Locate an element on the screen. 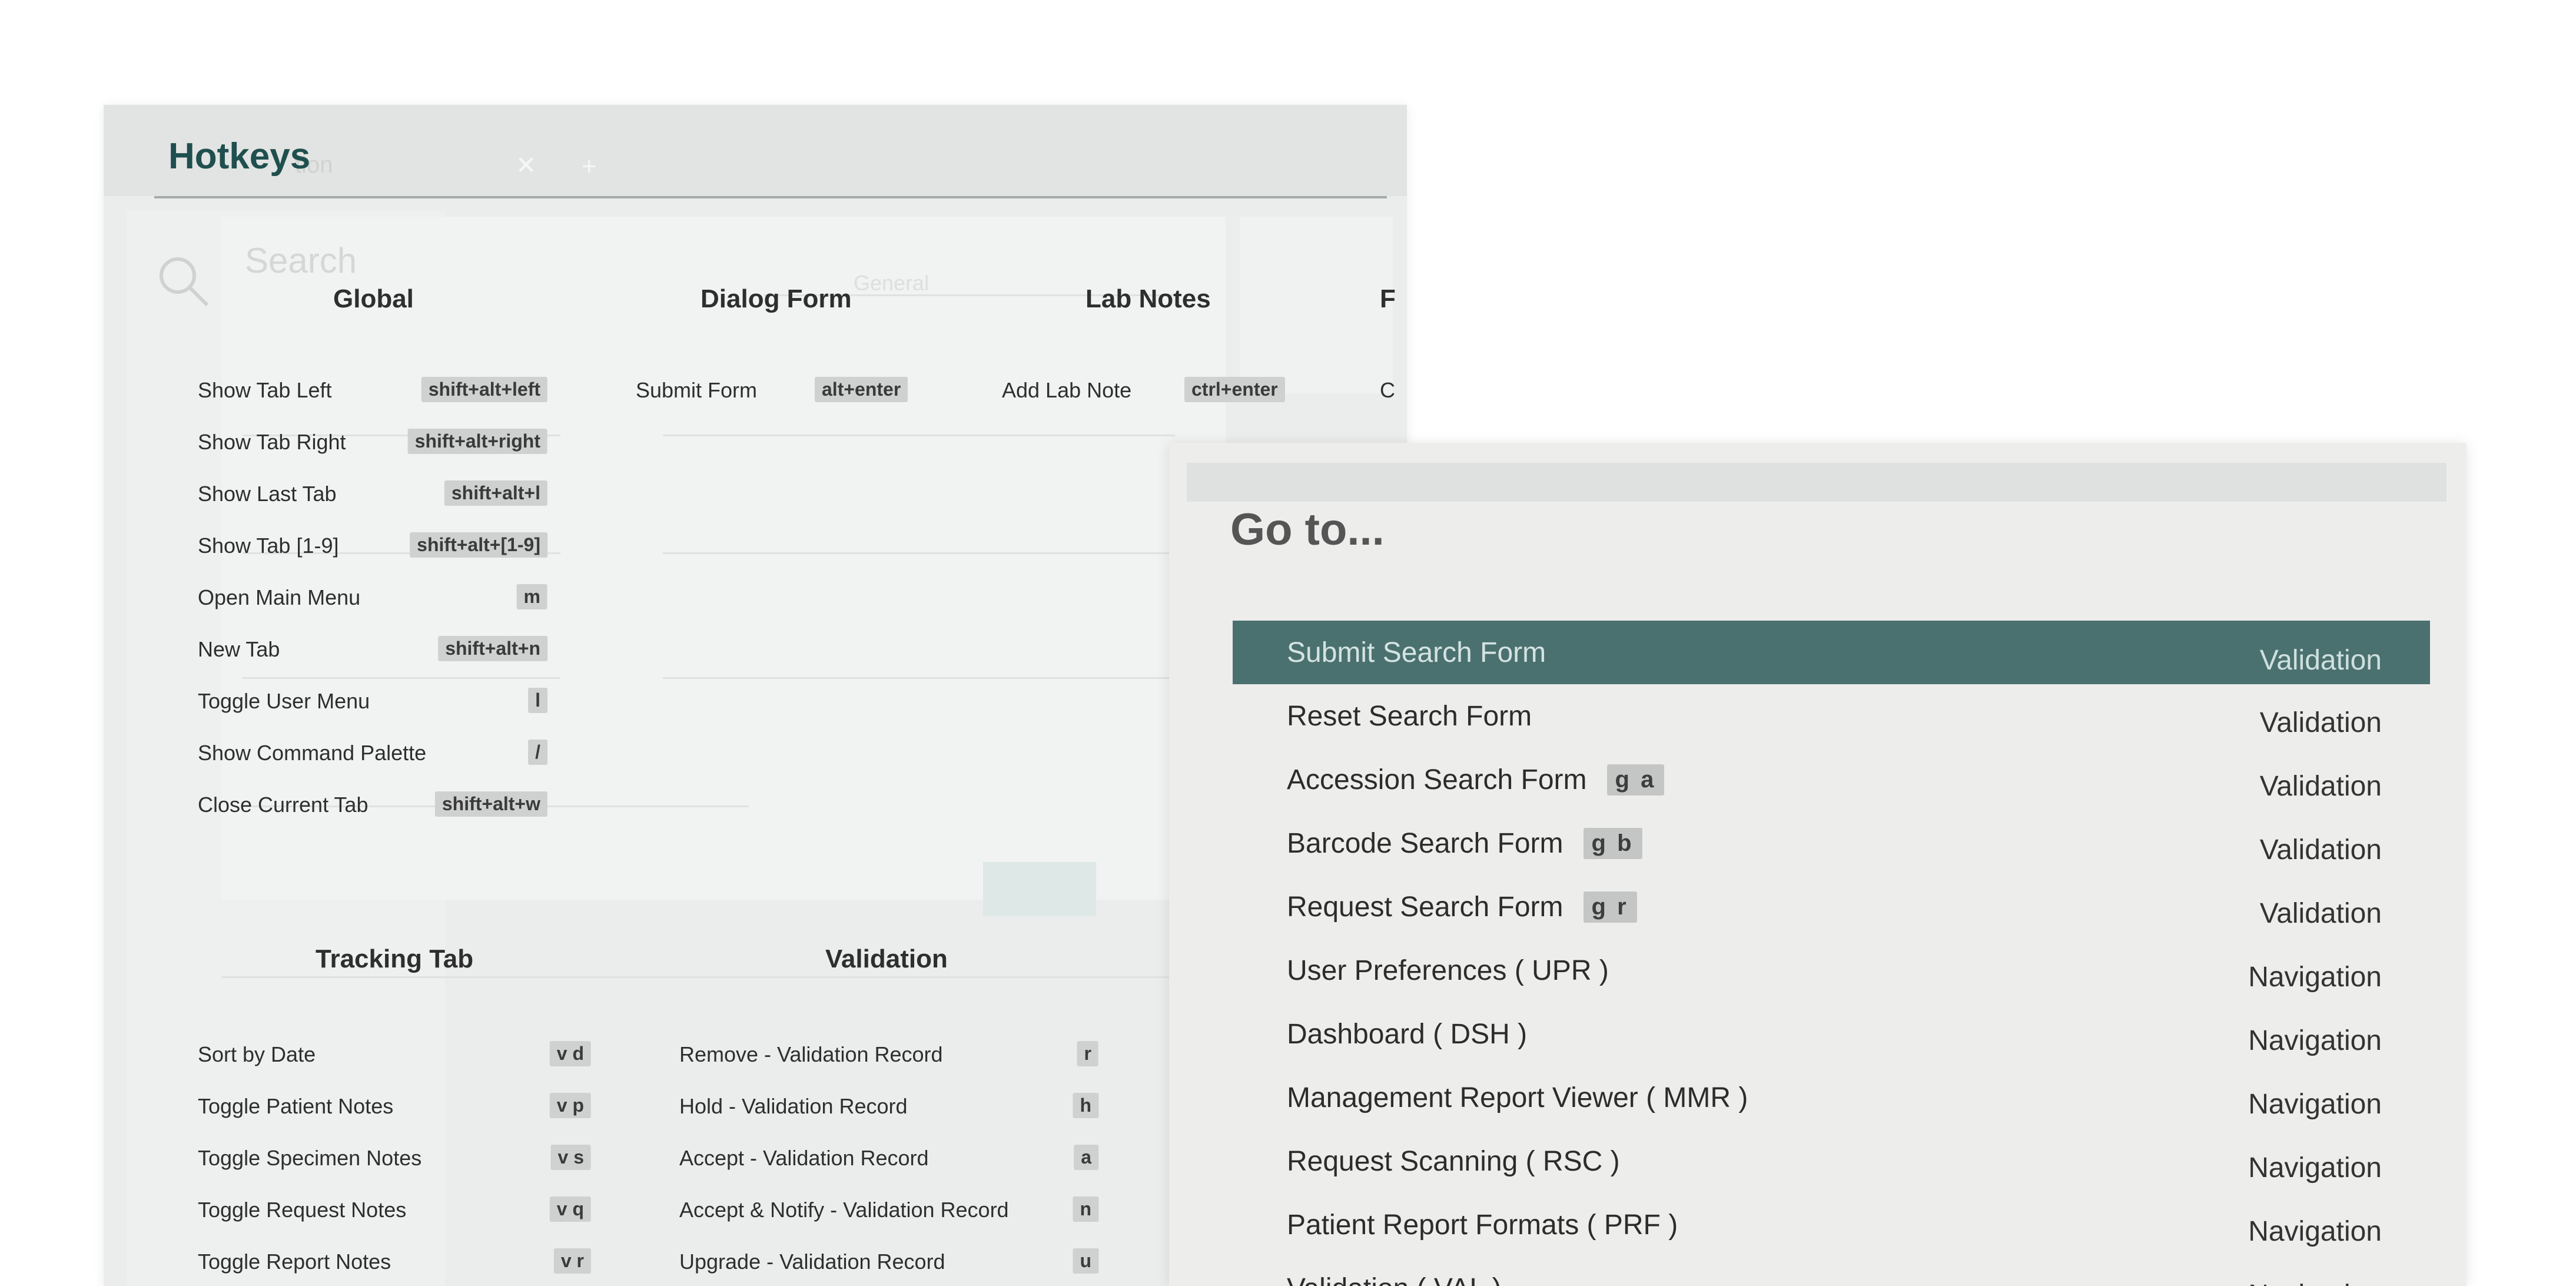 The width and height of the screenshot is (2576, 1286). hotkey-label: Toggle Specimen Notes is located at coordinates (310, 1158).